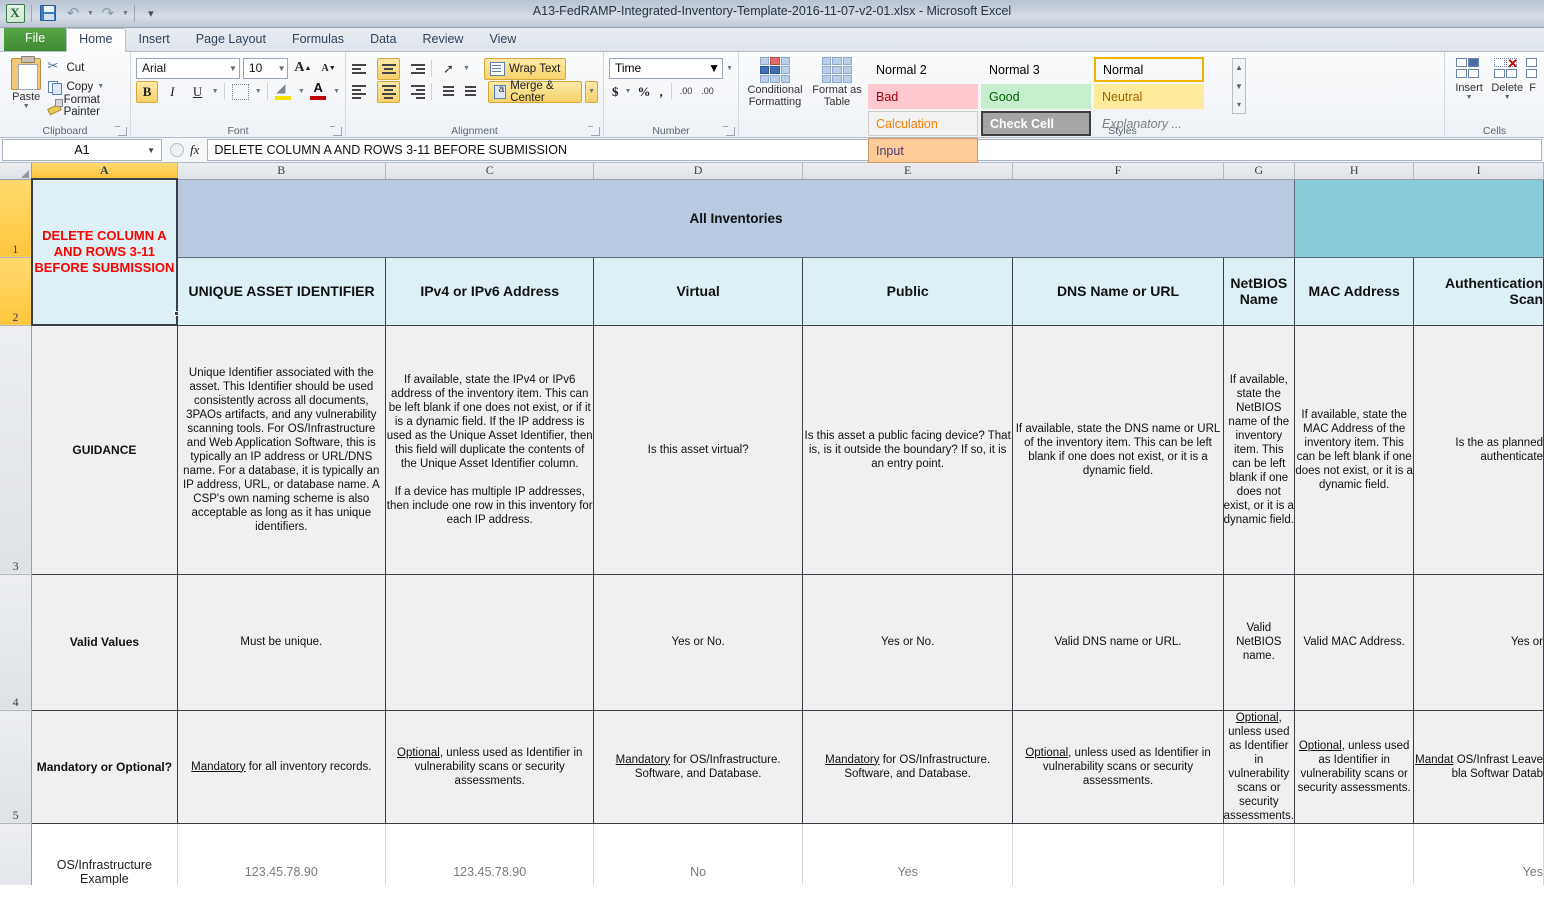 The height and width of the screenshot is (902, 1544). I want to click on underline-dropdown-icon: ▼, so click(215, 91).